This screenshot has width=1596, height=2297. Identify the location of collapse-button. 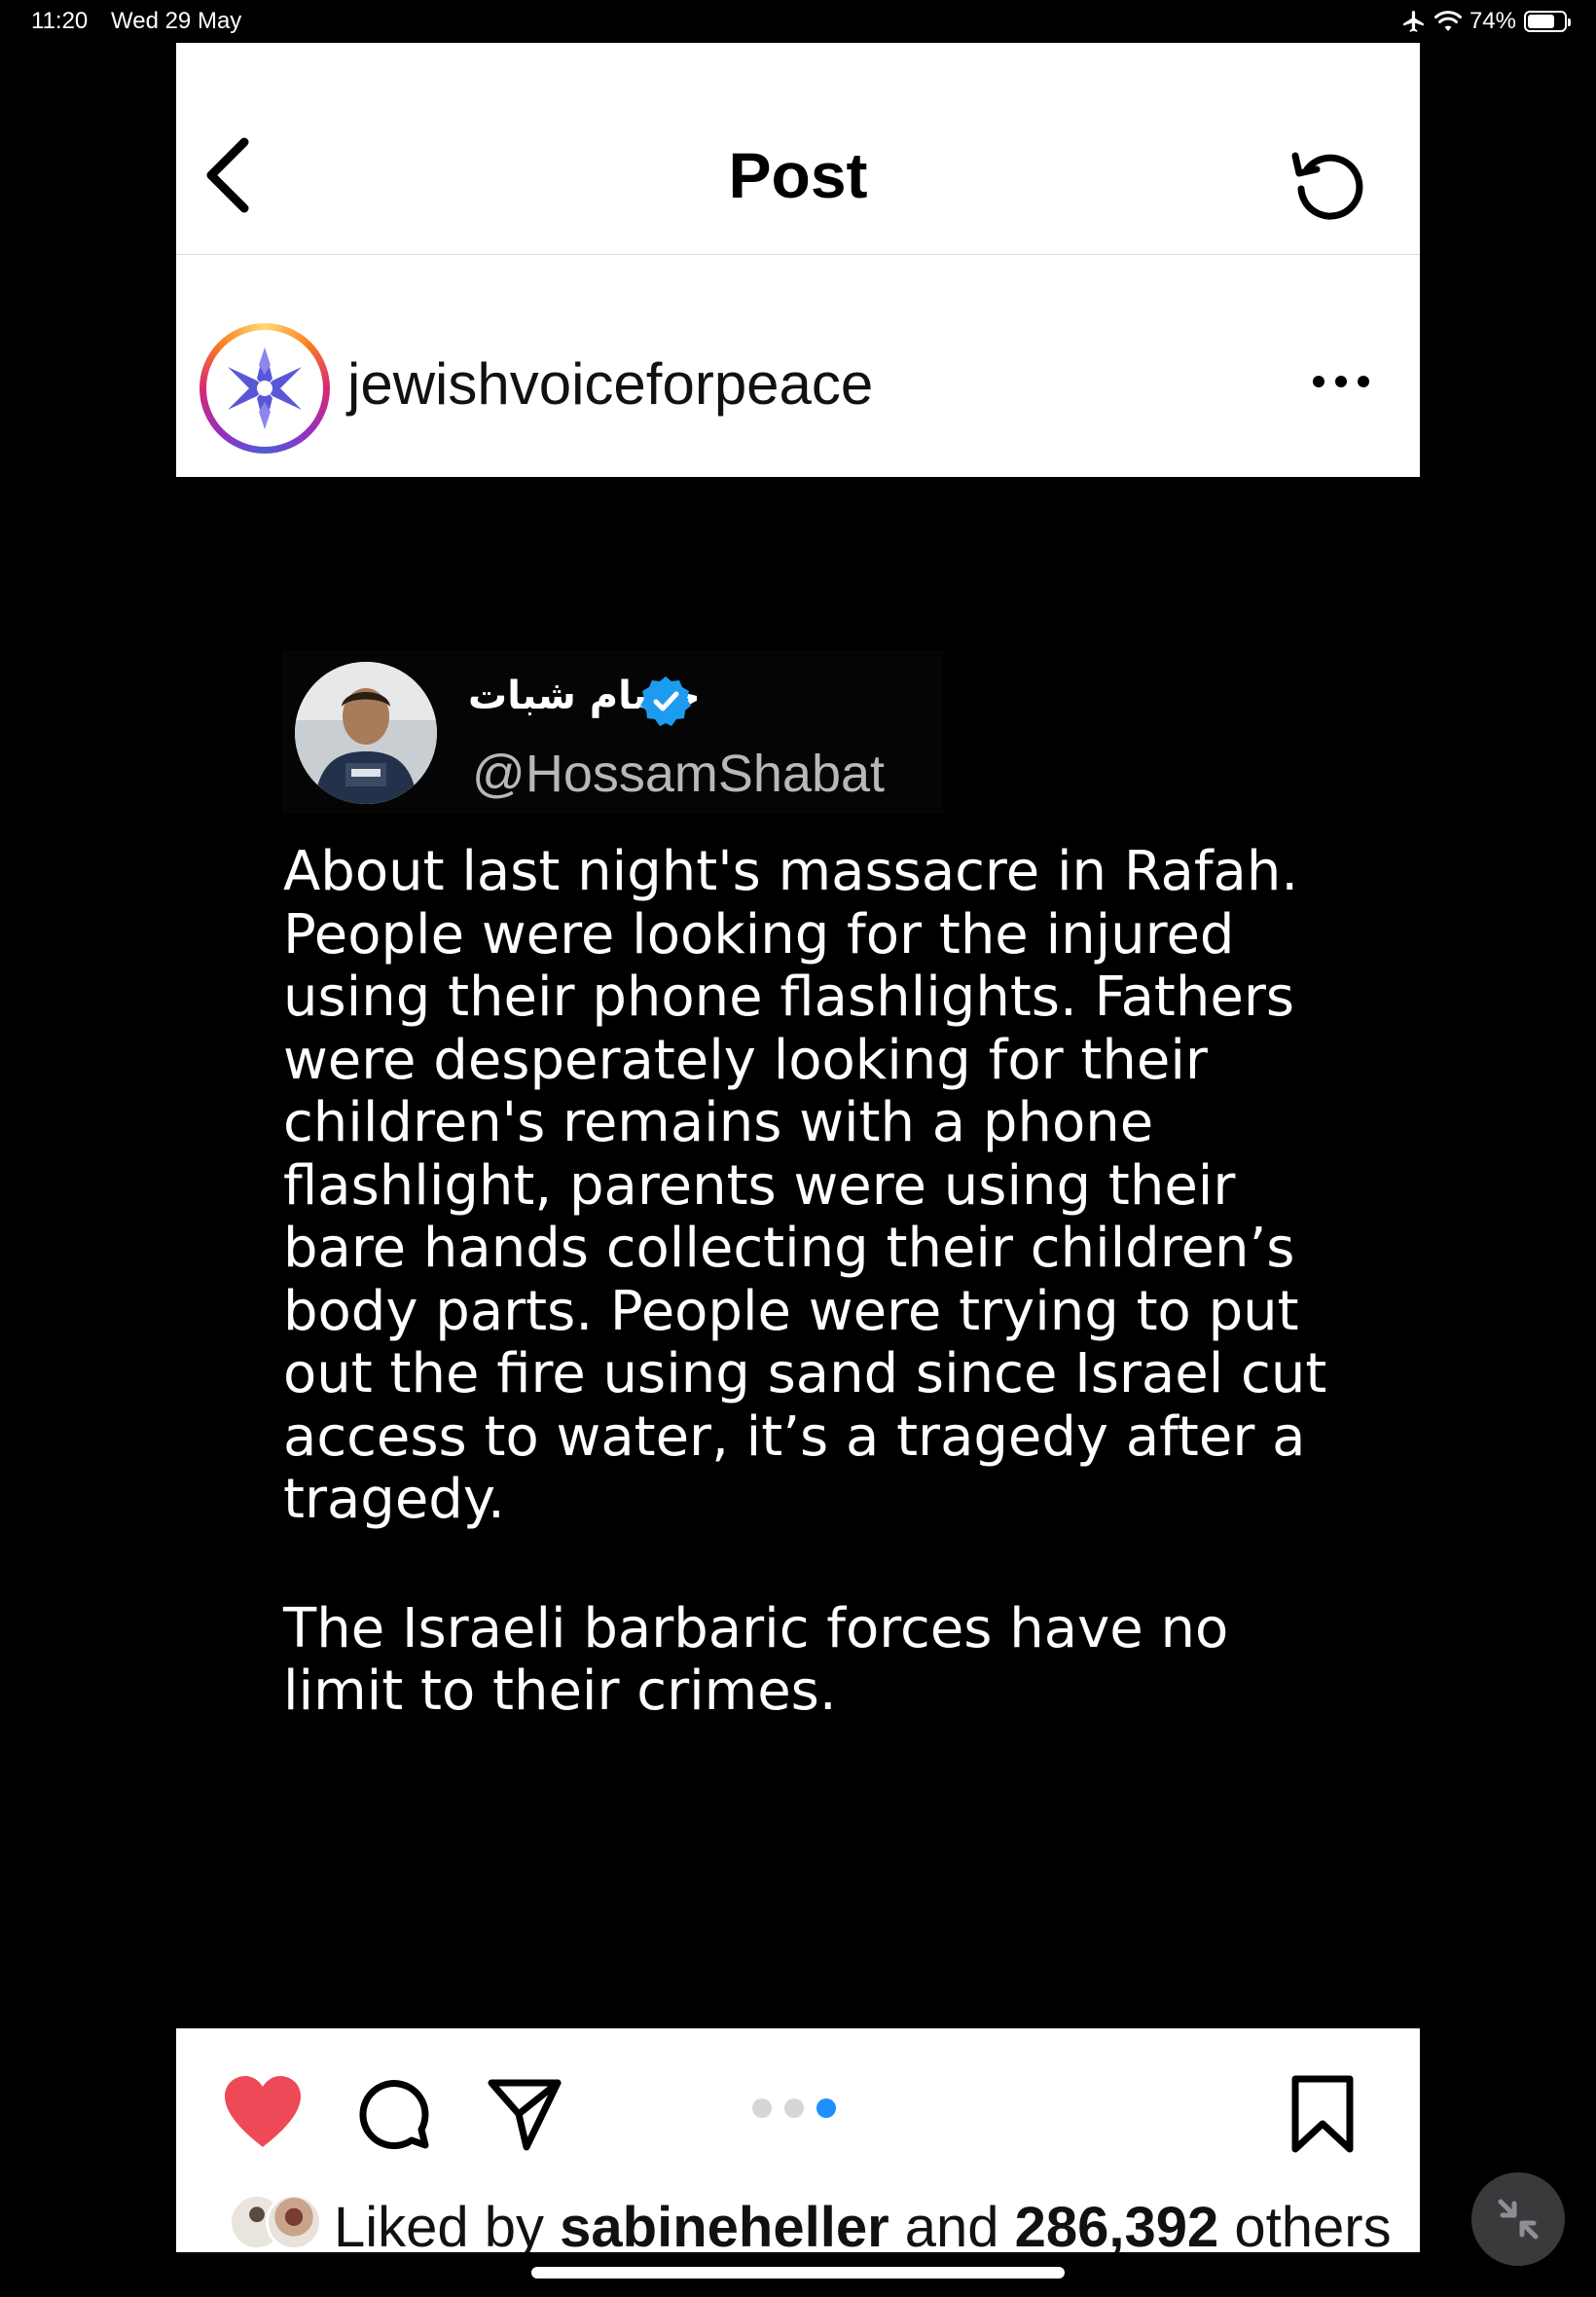
(1518, 2219).